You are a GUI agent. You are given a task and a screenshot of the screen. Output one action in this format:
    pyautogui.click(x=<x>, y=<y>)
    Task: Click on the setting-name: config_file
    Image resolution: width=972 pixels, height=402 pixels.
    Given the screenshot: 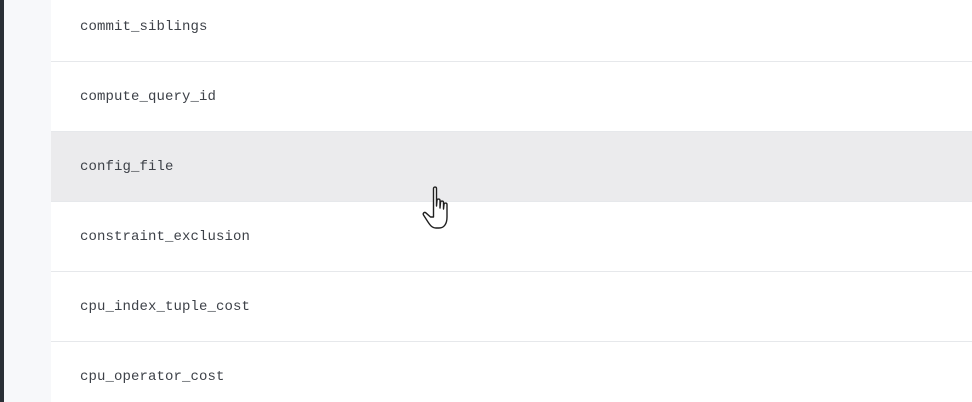 What is the action you would take?
    pyautogui.click(x=127, y=166)
    